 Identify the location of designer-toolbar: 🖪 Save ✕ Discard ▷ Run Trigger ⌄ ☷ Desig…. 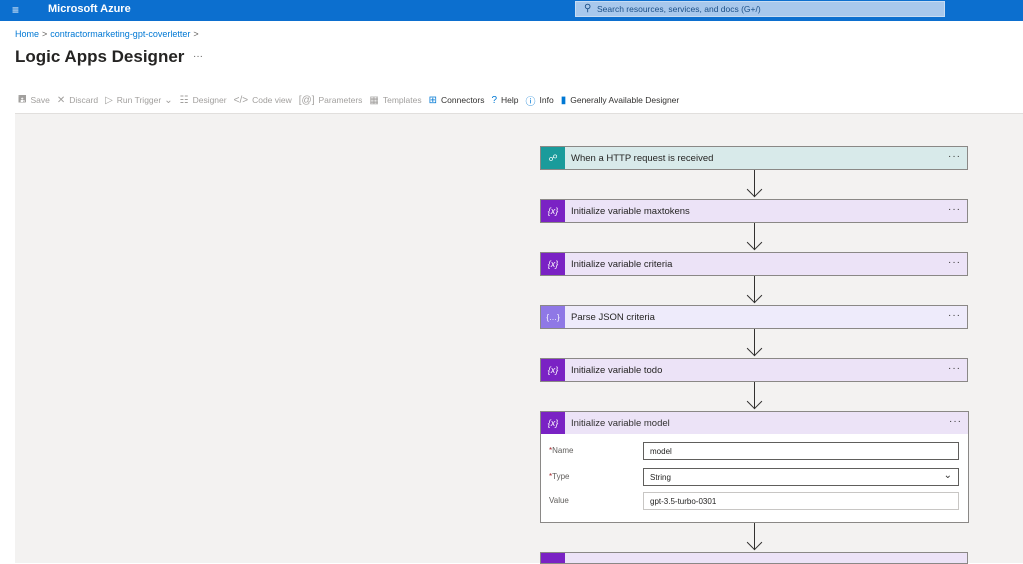
(352, 100).